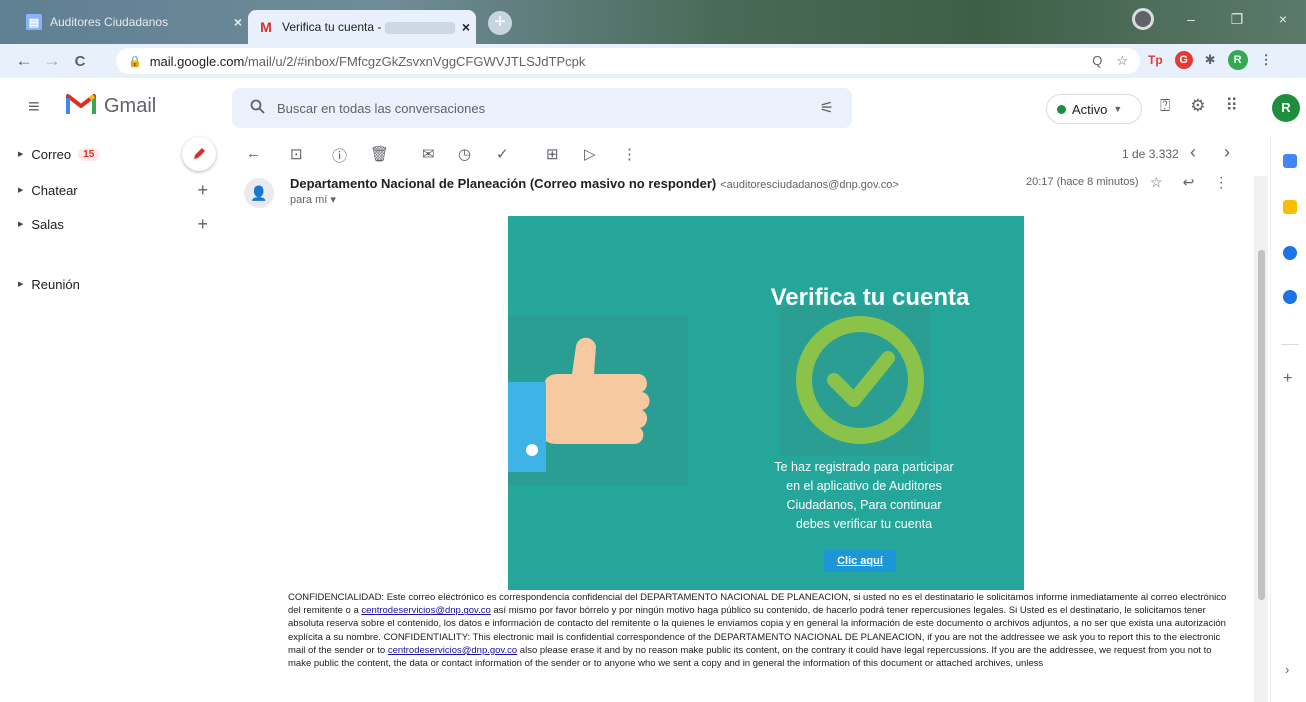  I want to click on message-timestamp: 20:17 (hace 8 minutos), so click(1082, 182).